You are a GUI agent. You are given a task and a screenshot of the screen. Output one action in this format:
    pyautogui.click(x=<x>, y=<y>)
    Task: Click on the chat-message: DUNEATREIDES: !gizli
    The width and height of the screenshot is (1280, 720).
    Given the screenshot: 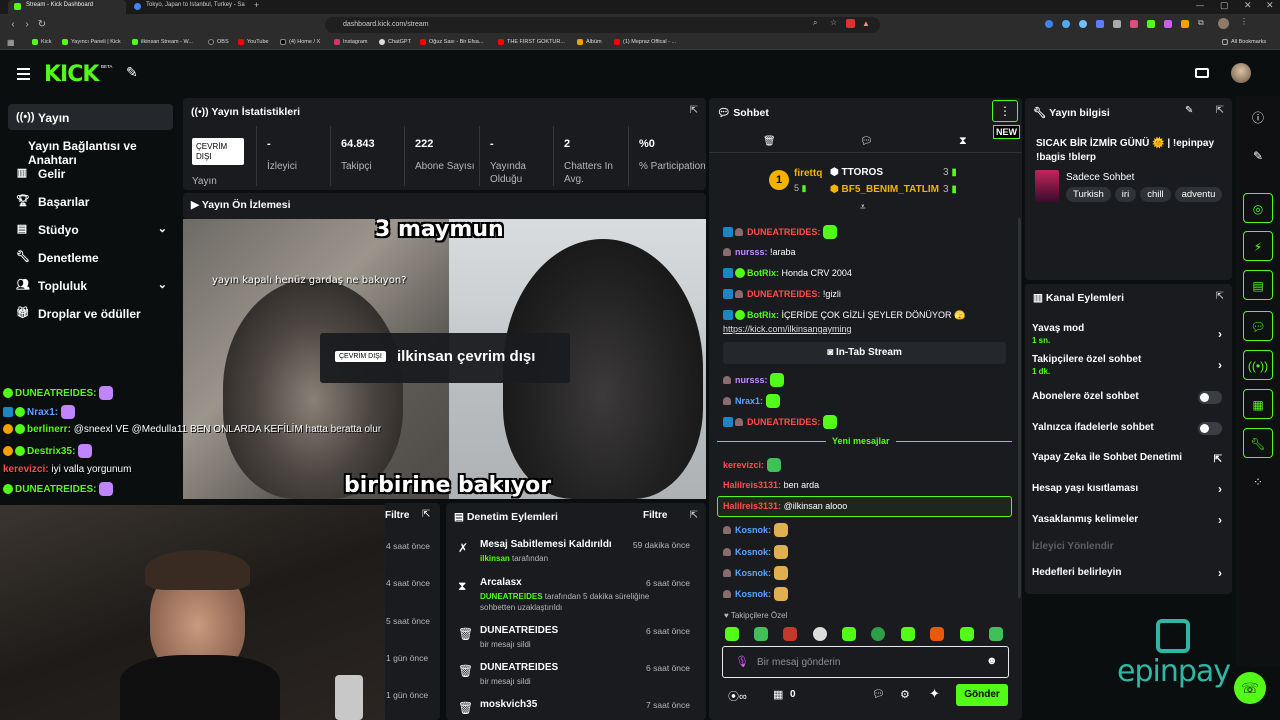 What is the action you would take?
    pyautogui.click(x=782, y=294)
    